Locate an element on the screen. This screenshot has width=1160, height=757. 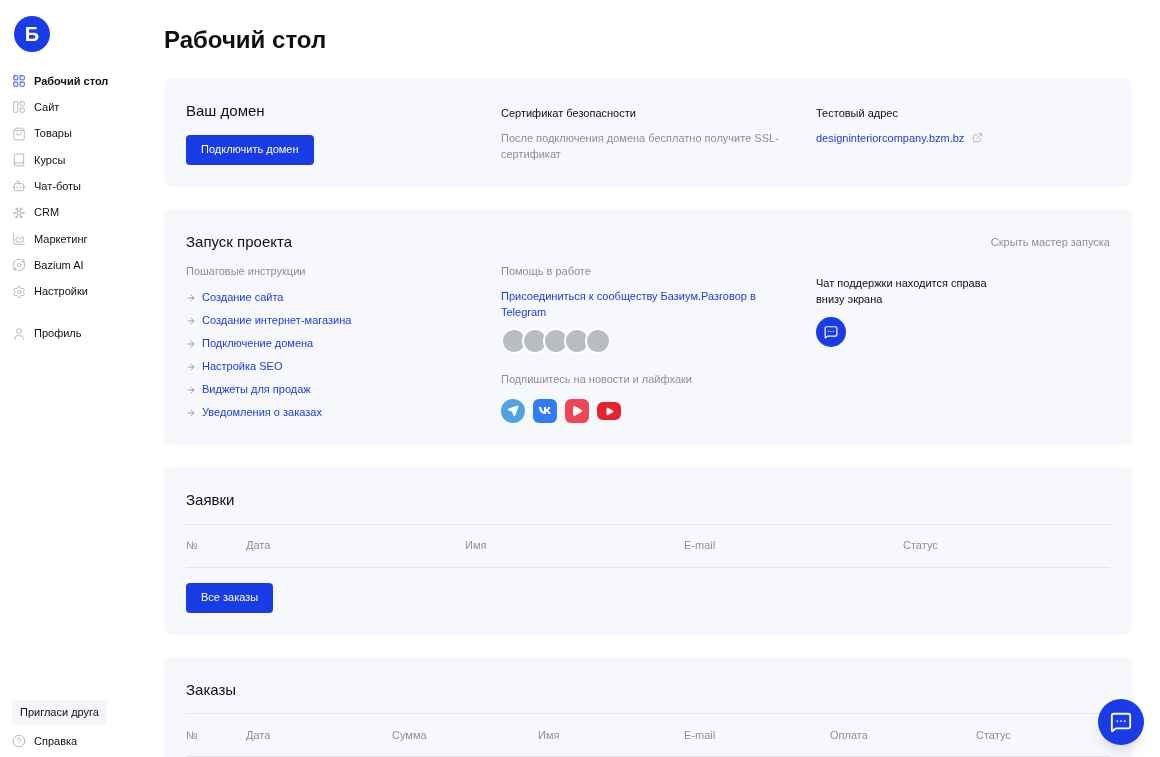
column-header: Сумма is located at coordinates (410, 735).